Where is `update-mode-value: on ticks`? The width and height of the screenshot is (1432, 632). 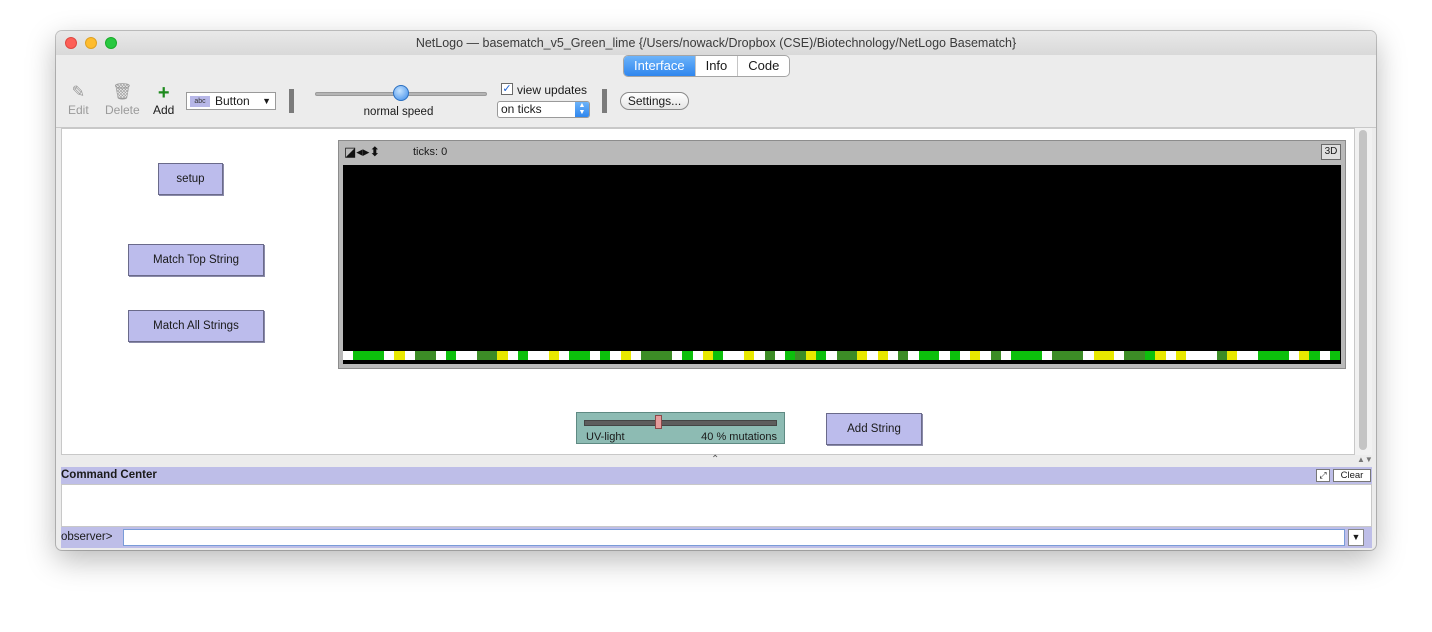 update-mode-value: on ticks is located at coordinates (521, 109).